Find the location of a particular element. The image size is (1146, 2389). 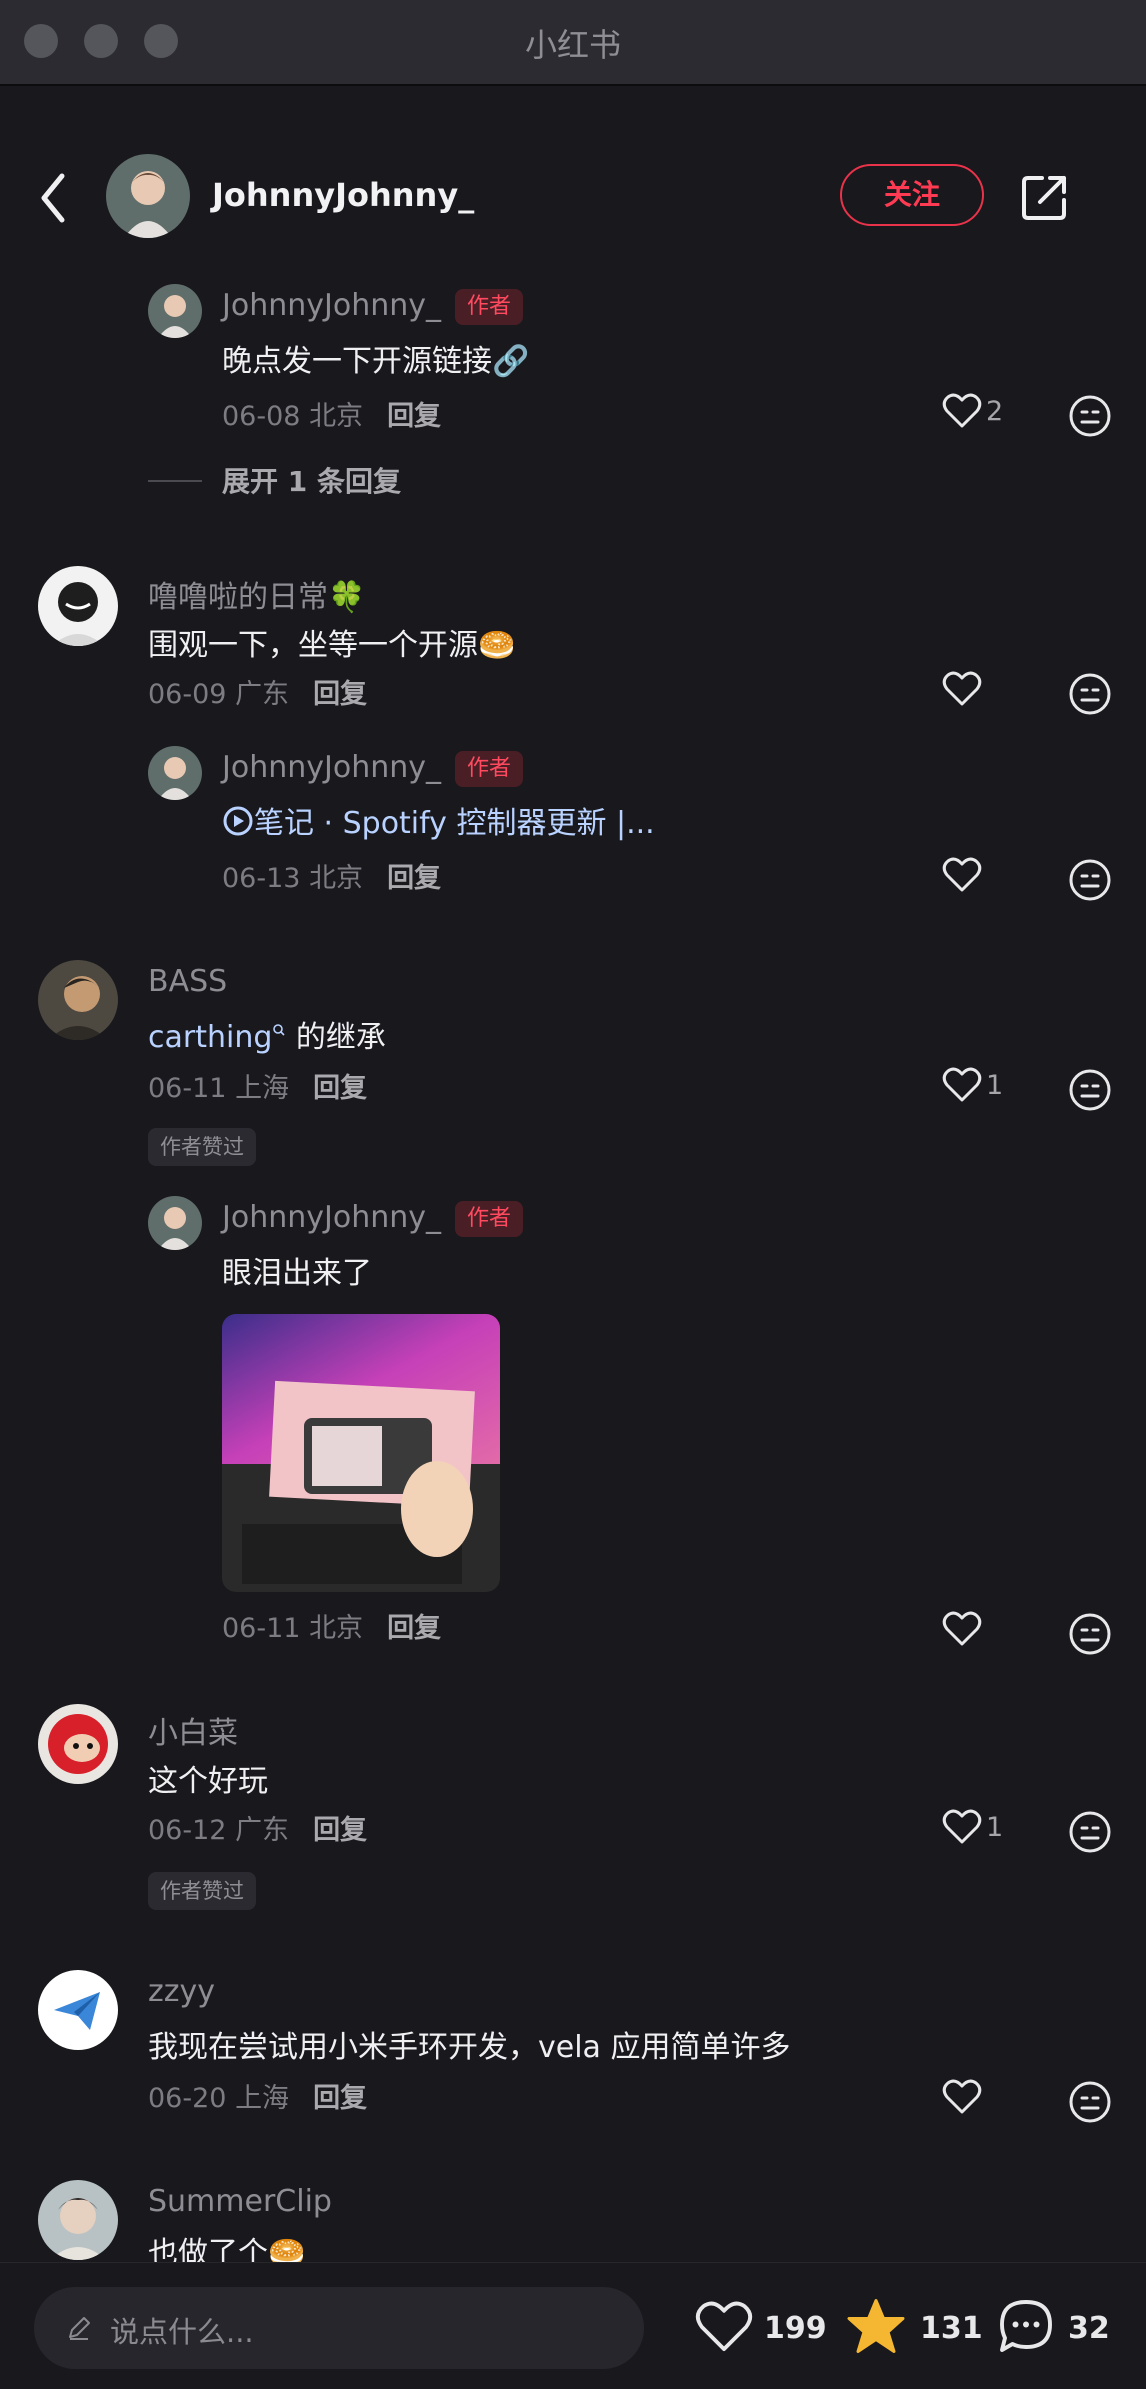

comment-text: 眼泪出来了 is located at coordinates (297, 1273).